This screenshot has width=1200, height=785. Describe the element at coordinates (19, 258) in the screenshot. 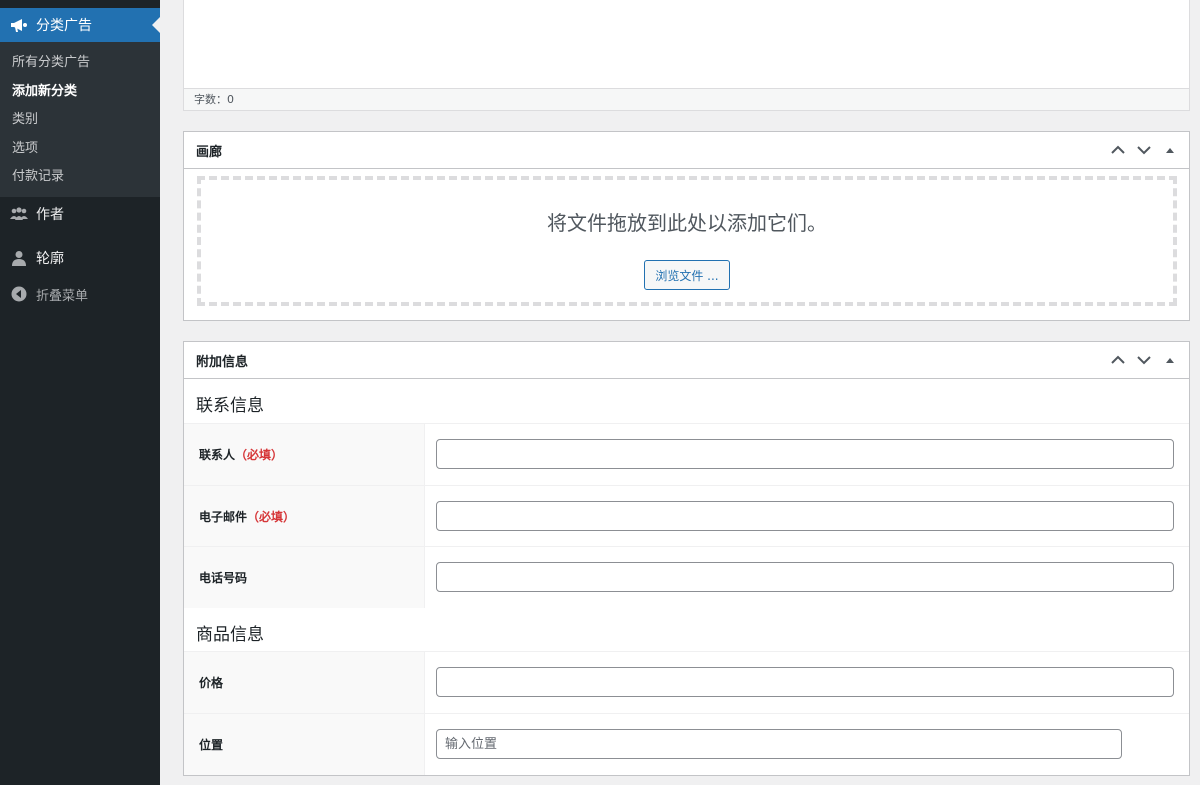

I see `user-icon` at that location.